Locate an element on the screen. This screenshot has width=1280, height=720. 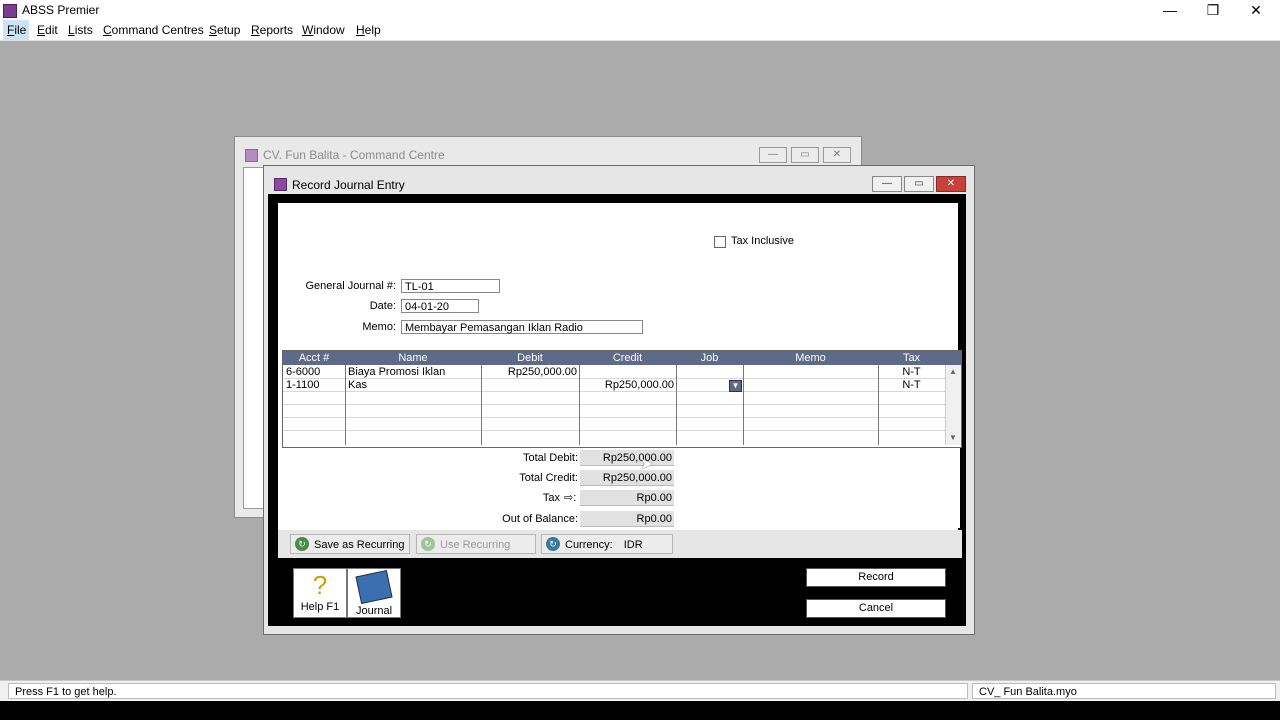
col-tax: Tax is located at coordinates (911, 358).